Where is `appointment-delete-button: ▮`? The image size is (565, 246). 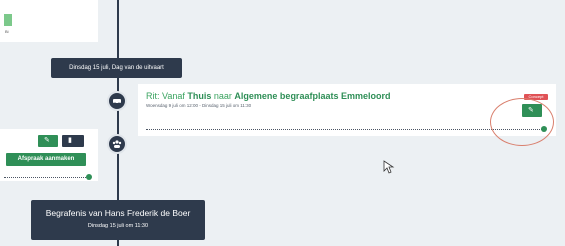
appointment-delete-button: ▮ is located at coordinates (73, 141).